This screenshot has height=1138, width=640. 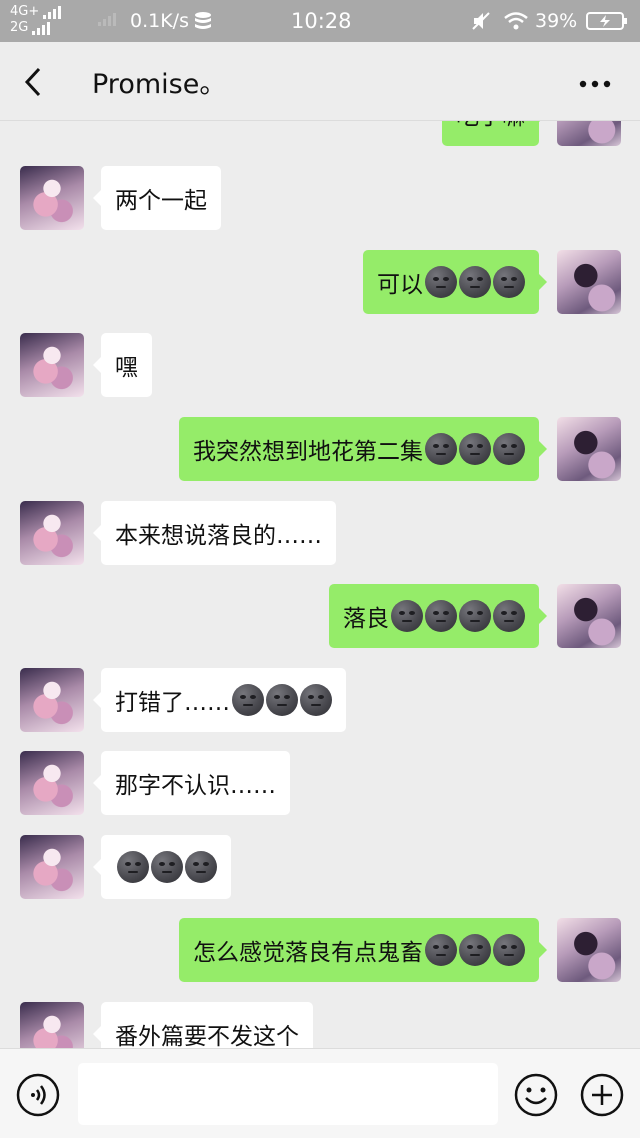 What do you see at coordinates (288, 1094) in the screenshot?
I see `message-input` at bounding box center [288, 1094].